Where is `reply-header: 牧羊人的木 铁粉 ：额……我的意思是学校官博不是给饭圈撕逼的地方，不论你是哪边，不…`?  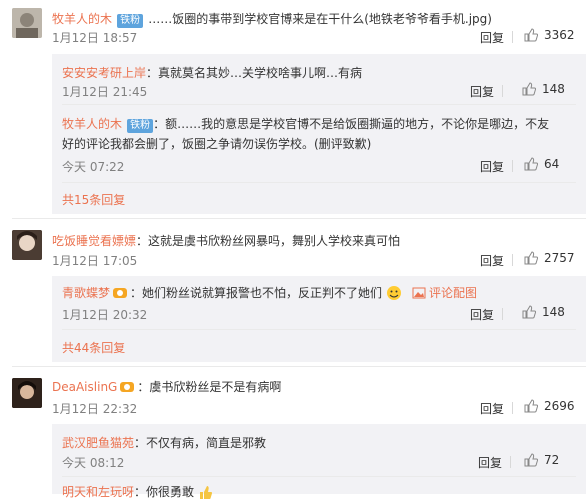
reply-header: 牧羊人的木 铁粉 ：额……我的意思是学校官博不是给饭圈撕逼的地方，不论你是哪边，不… is located at coordinates (305, 123).